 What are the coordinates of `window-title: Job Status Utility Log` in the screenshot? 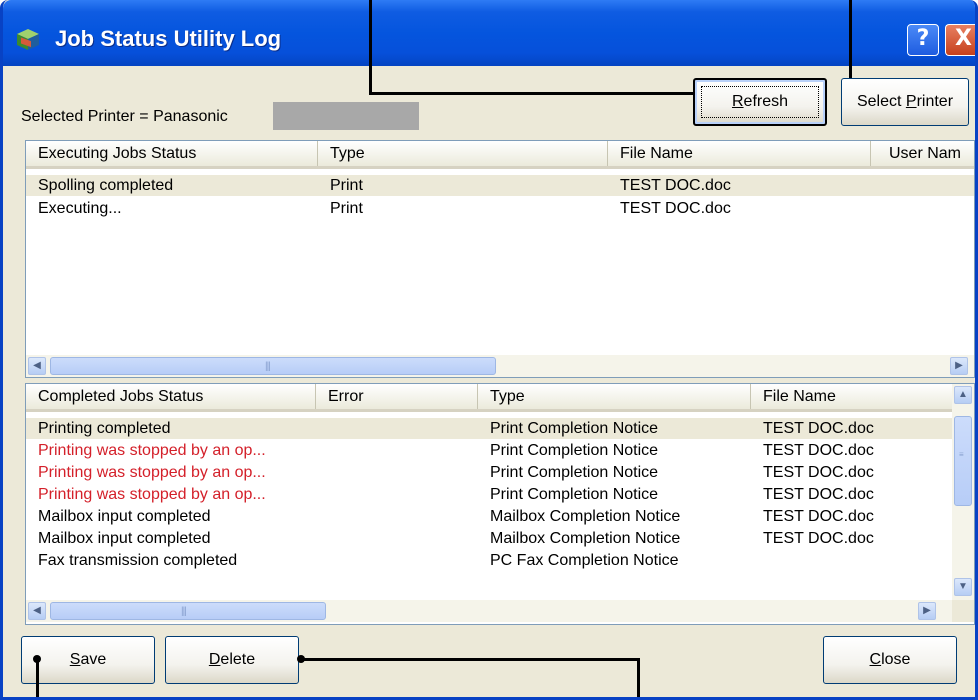 It's located at (168, 38).